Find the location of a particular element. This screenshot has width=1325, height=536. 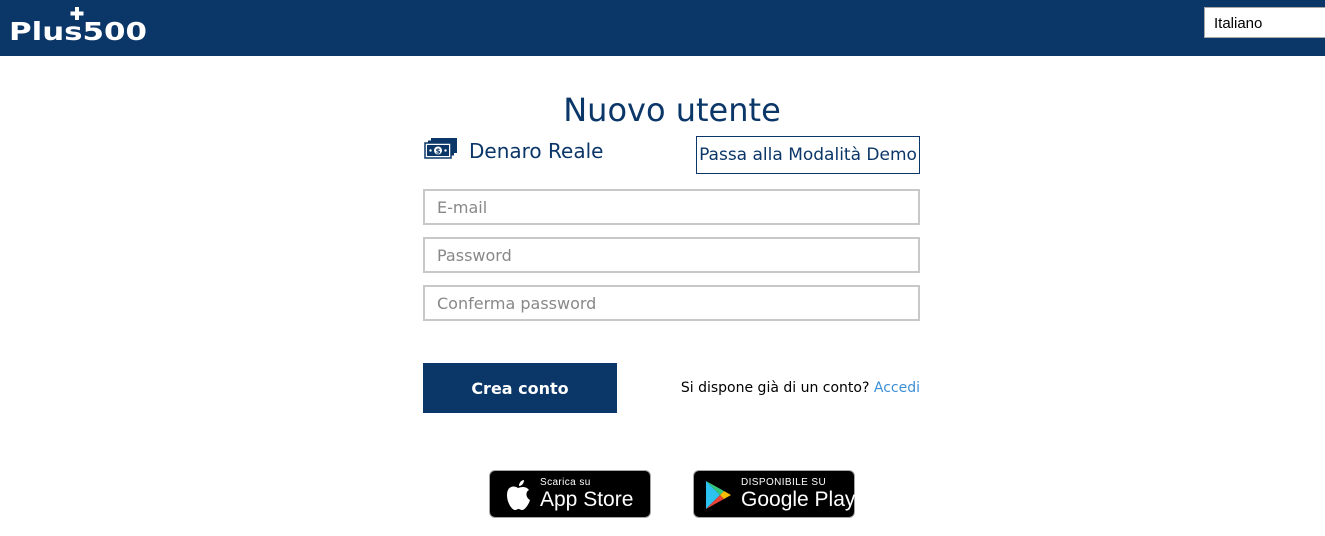

password-field is located at coordinates (671, 255).